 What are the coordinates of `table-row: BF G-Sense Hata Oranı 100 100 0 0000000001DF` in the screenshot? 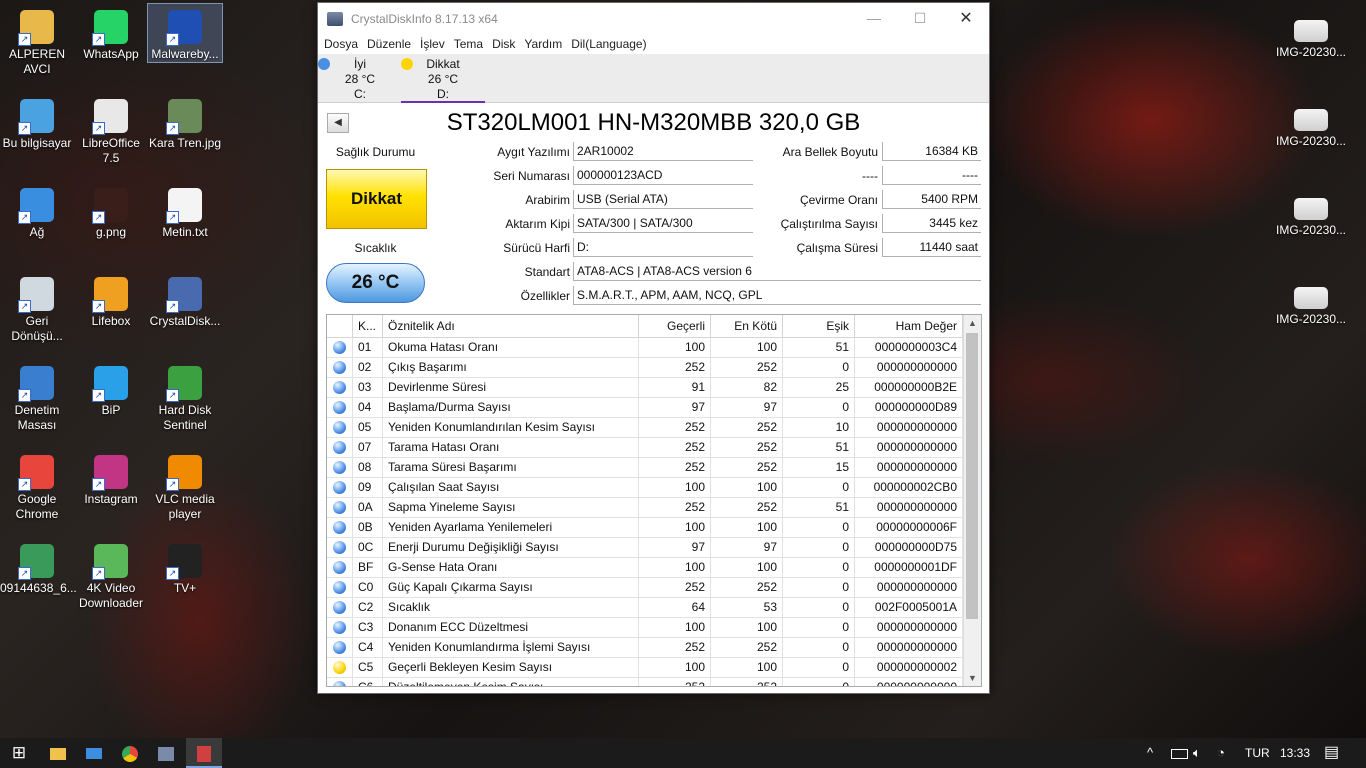 It's located at (645, 568).